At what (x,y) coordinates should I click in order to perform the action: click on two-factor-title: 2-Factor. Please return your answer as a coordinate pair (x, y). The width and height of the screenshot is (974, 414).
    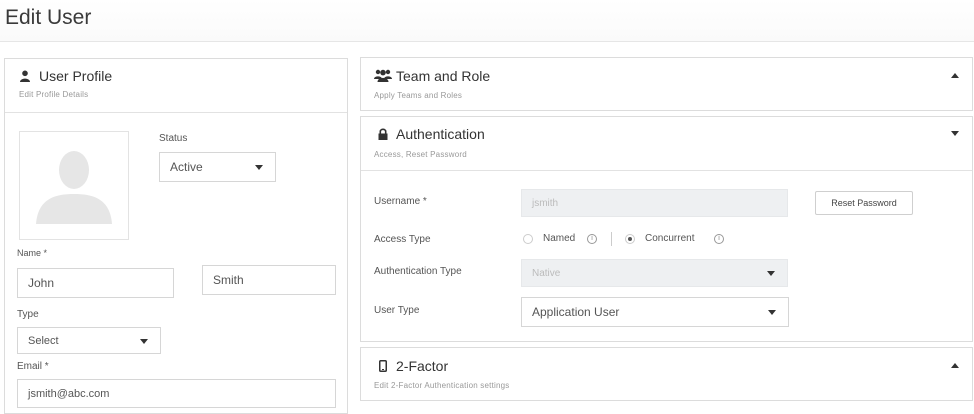
    Looking at the image, I should click on (422, 366).